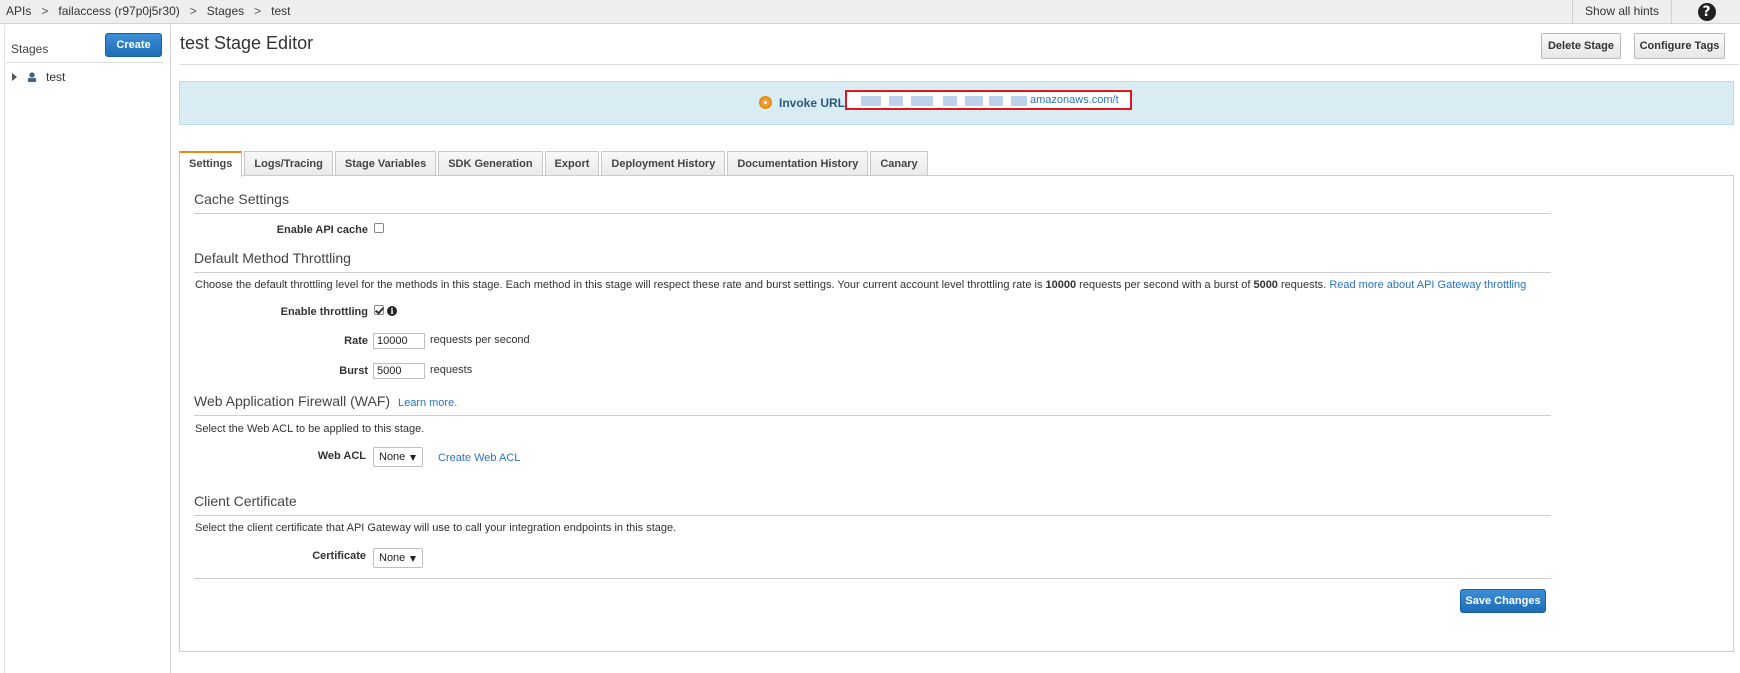 This screenshot has height=673, width=1740. What do you see at coordinates (211, 164) in the screenshot?
I see `tab-settings: Settings` at bounding box center [211, 164].